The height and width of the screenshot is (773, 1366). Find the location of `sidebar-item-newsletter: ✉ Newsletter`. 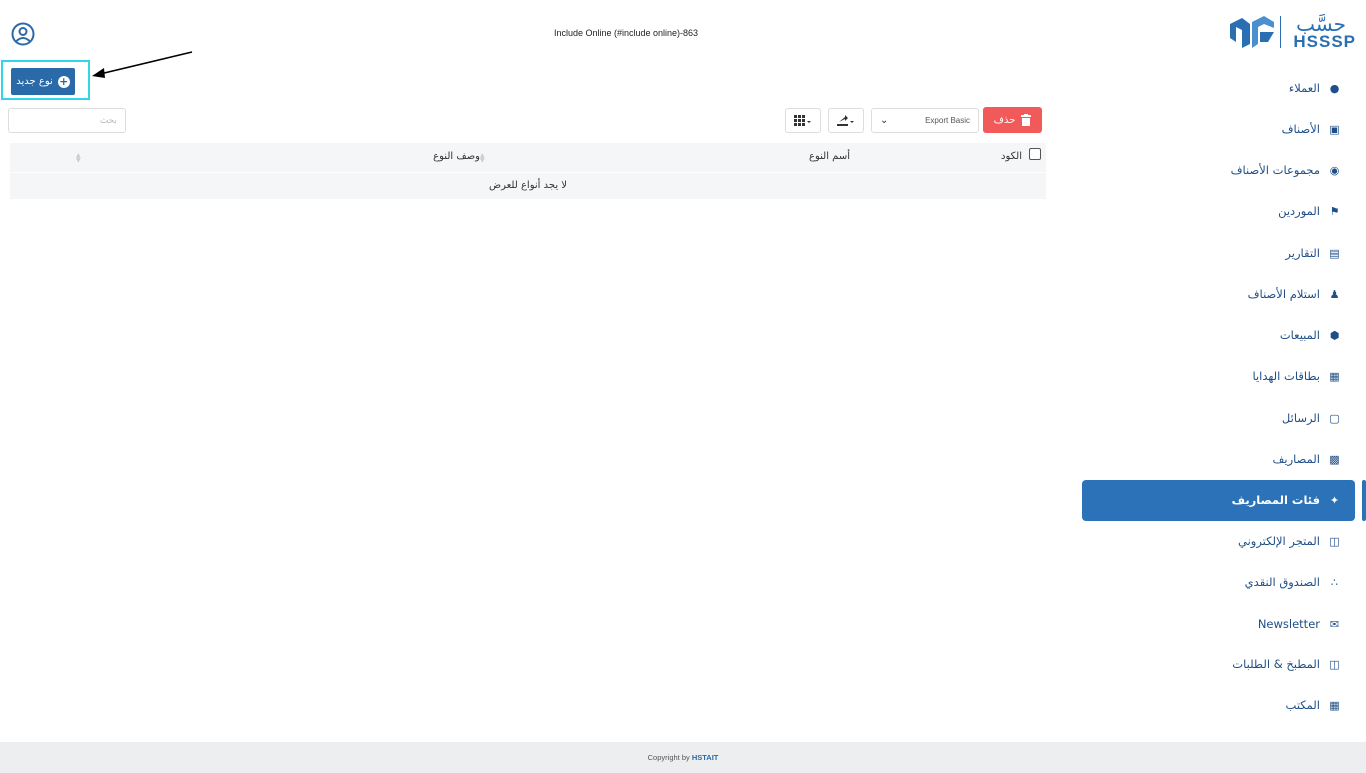

sidebar-item-newsletter: ✉ Newsletter is located at coordinates (1299, 624).